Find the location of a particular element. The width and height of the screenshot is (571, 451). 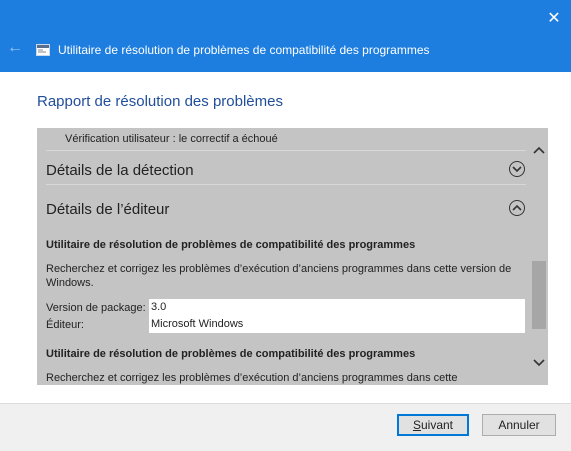

scroll-up-icon is located at coordinates (539, 151).